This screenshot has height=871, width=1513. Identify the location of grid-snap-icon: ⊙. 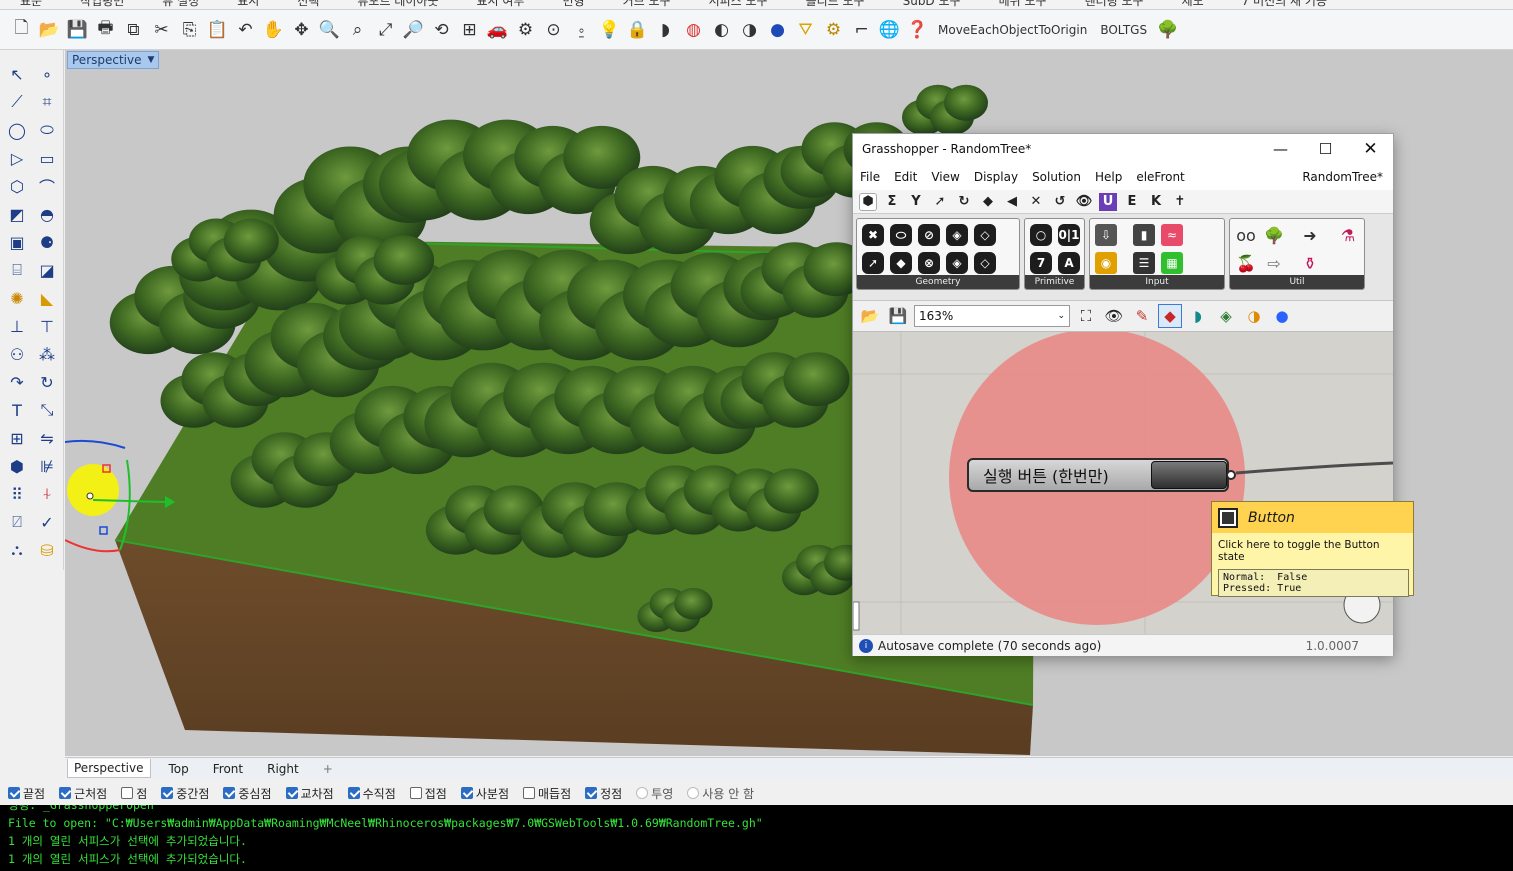
(553, 30).